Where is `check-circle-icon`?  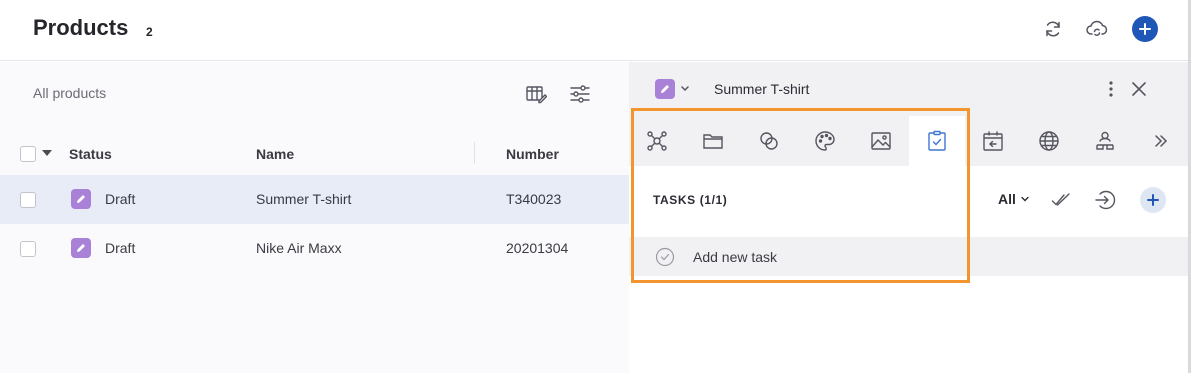
check-circle-icon is located at coordinates (665, 257).